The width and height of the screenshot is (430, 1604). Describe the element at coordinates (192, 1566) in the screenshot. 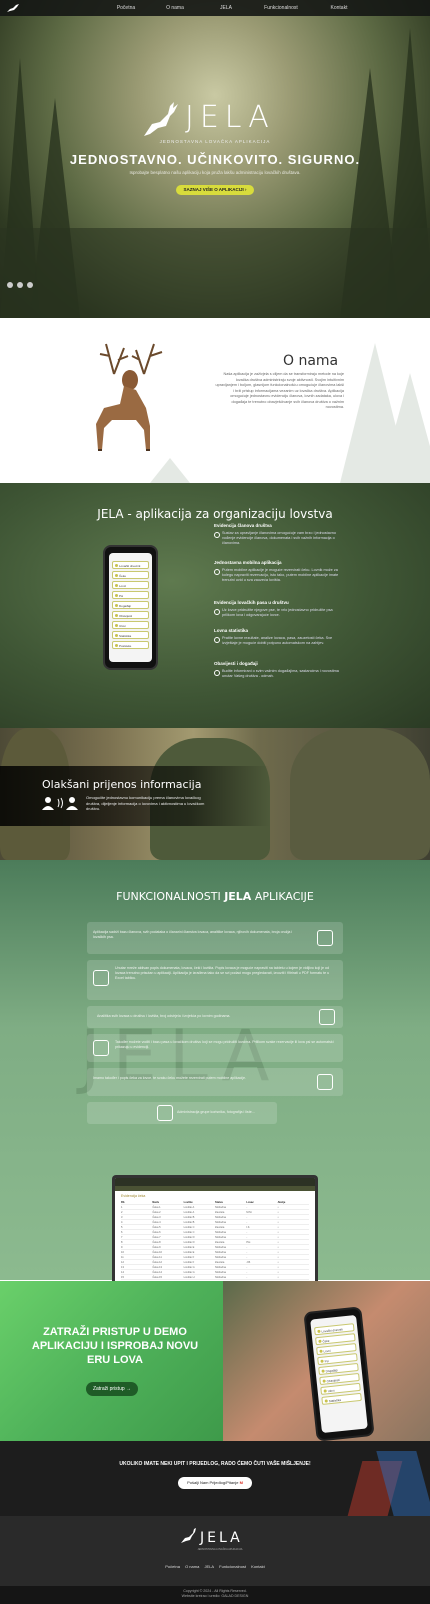

I see `footer-link-about: O nama` at that location.